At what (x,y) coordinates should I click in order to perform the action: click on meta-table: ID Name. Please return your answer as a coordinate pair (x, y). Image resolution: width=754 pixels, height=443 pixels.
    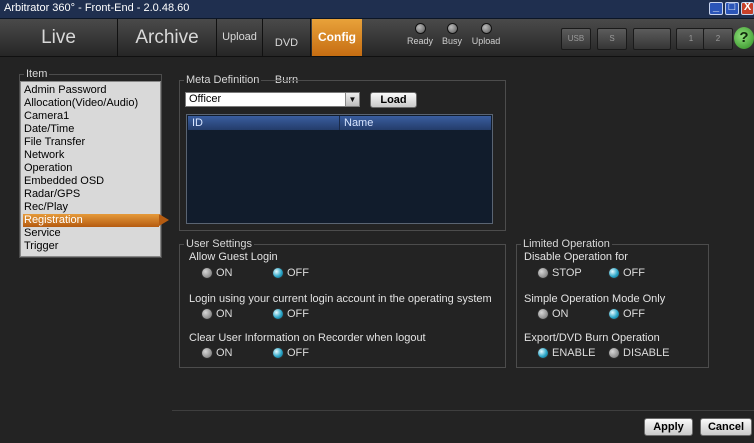
    Looking at the image, I should click on (339, 169).